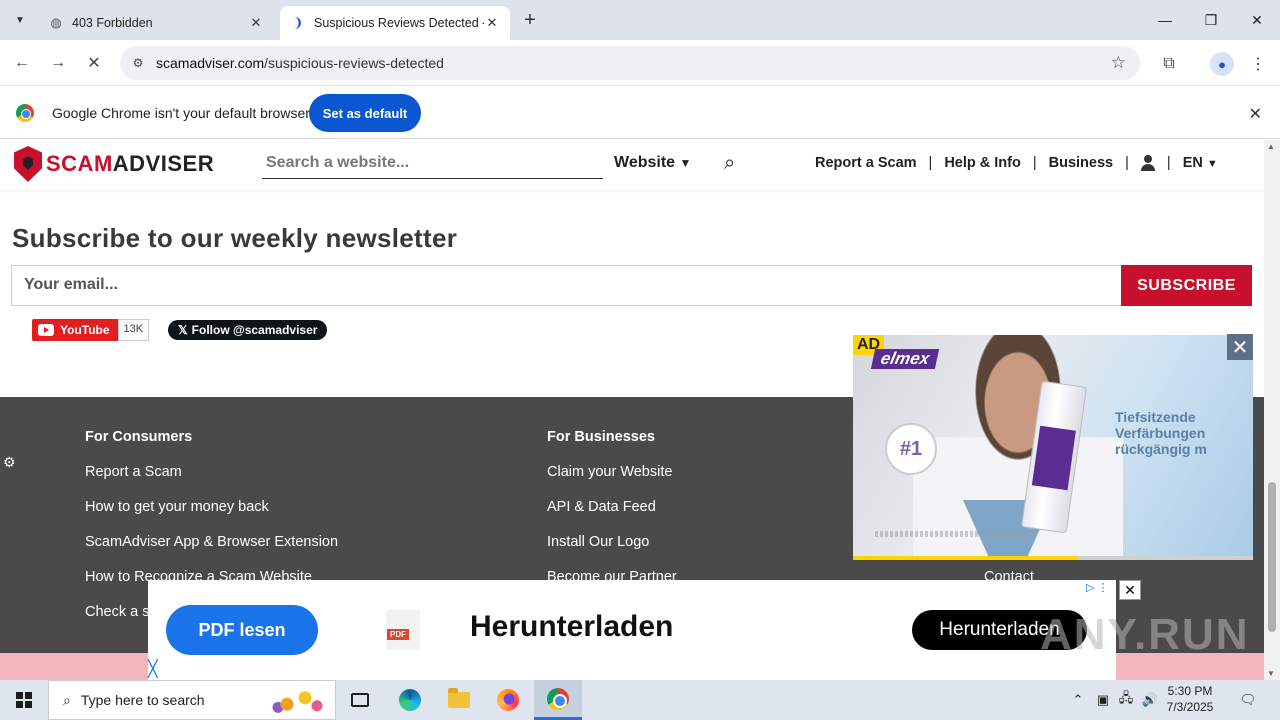 This screenshot has width=1280, height=720. Describe the element at coordinates (28, 164) in the screenshot. I see `shield-icon` at that location.